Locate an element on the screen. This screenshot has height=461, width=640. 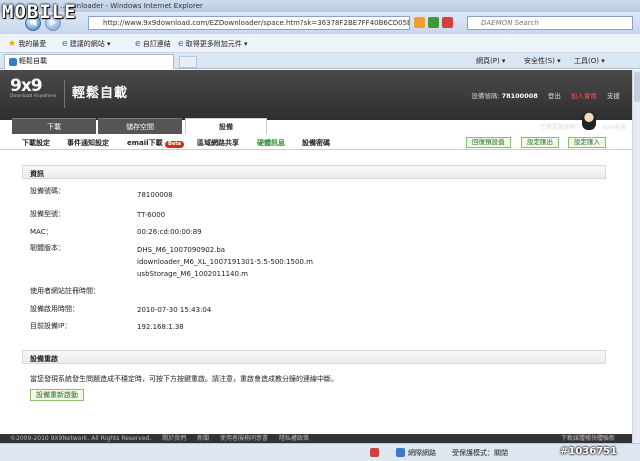
info-label: 設備型號： is located at coordinates (47, 214).